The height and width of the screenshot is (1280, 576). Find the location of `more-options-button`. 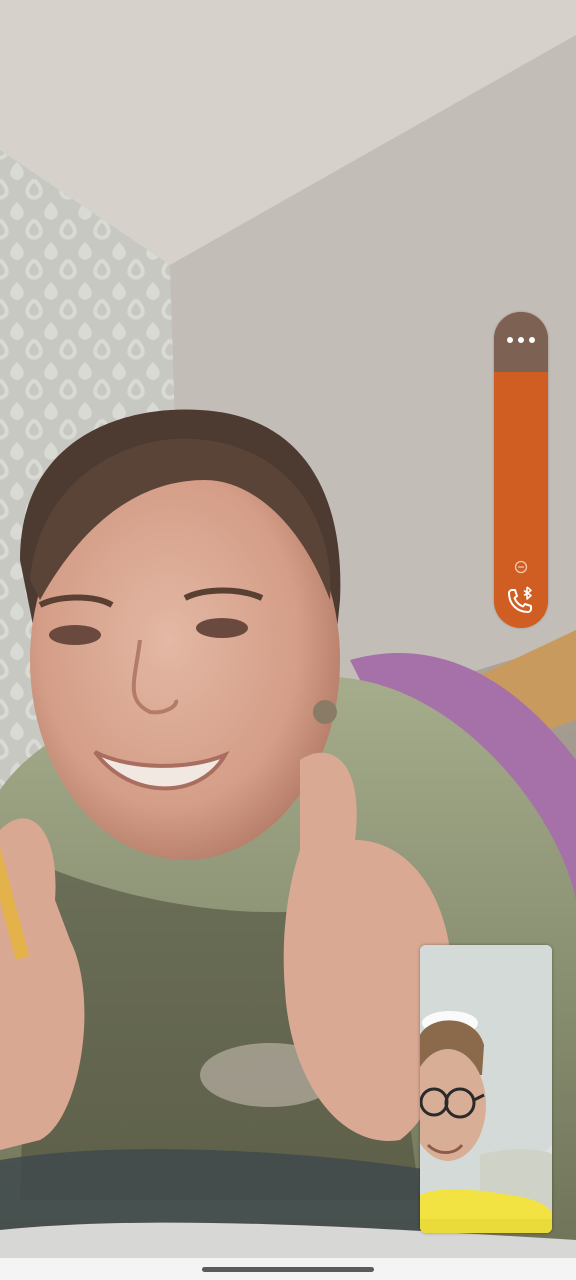

more-options-button is located at coordinates (521, 340).